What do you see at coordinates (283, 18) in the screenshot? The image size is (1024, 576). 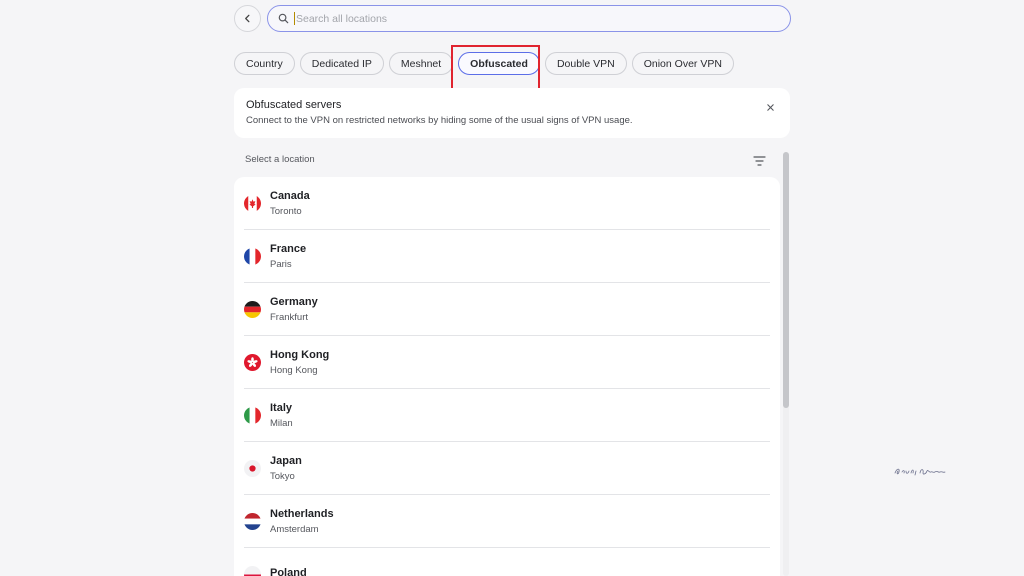 I see `search-icon` at bounding box center [283, 18].